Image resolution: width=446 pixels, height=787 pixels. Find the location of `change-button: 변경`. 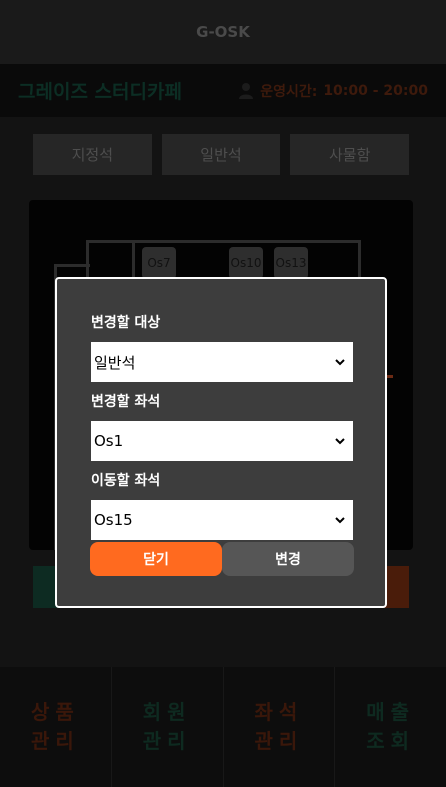

change-button: 변경 is located at coordinates (288, 559).